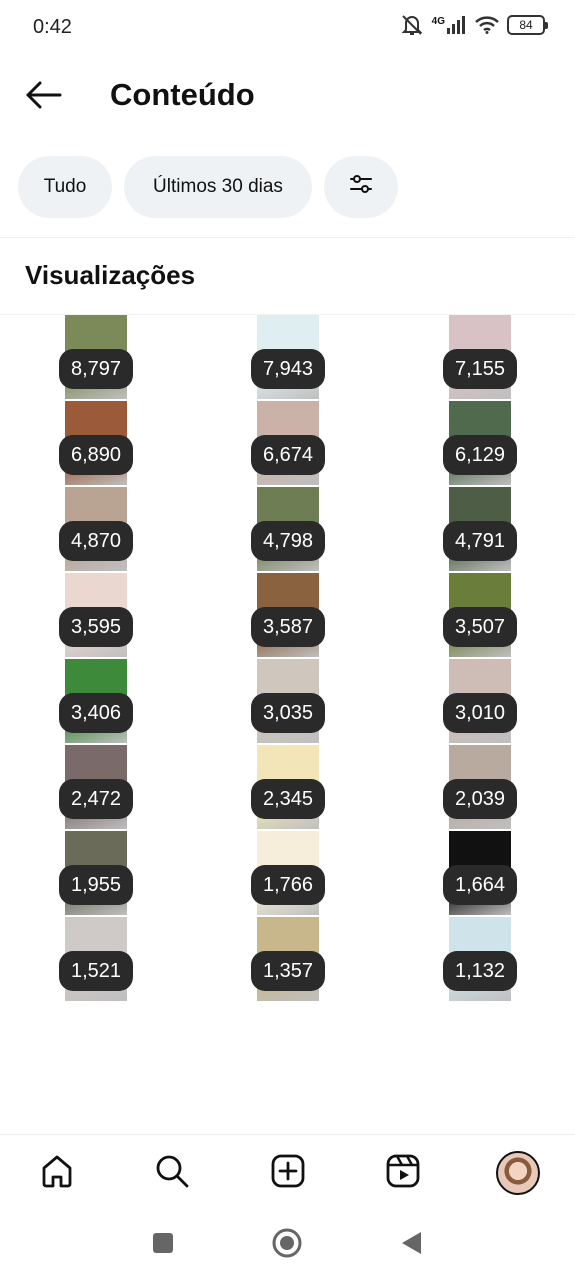  What do you see at coordinates (287, 237) in the screenshot?
I see `divider` at bounding box center [287, 237].